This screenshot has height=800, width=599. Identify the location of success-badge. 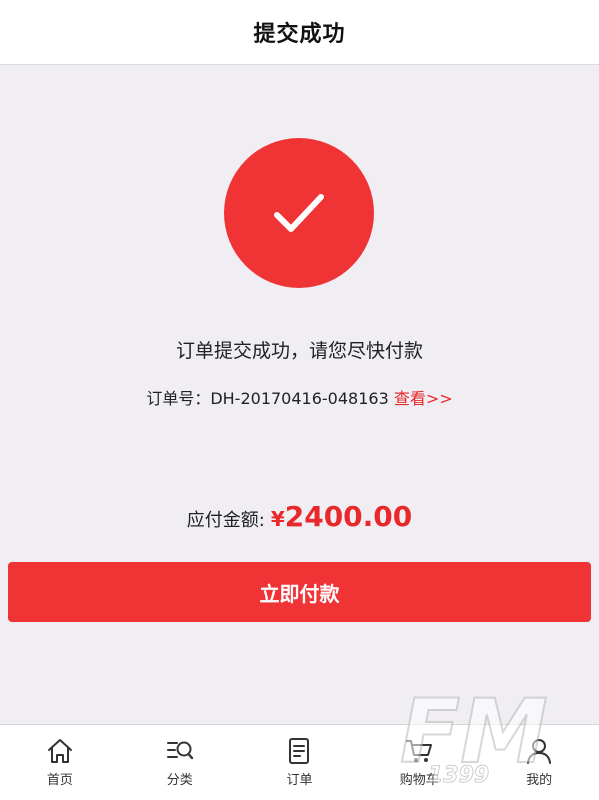
(299, 213).